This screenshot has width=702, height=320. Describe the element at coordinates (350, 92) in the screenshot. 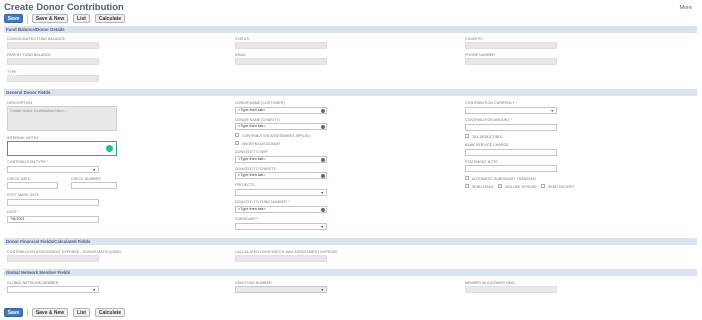

I see `section-general-donor: General Donor Fields` at that location.